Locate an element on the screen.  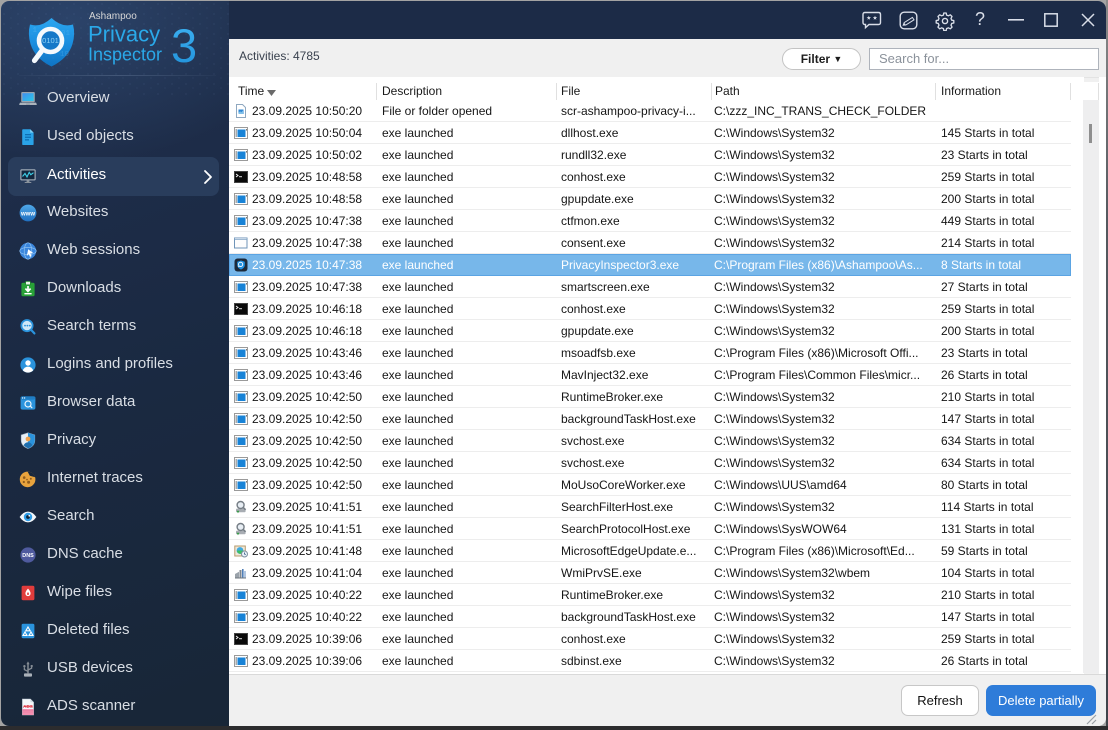
svg-text: www is located at coordinates (27, 215).